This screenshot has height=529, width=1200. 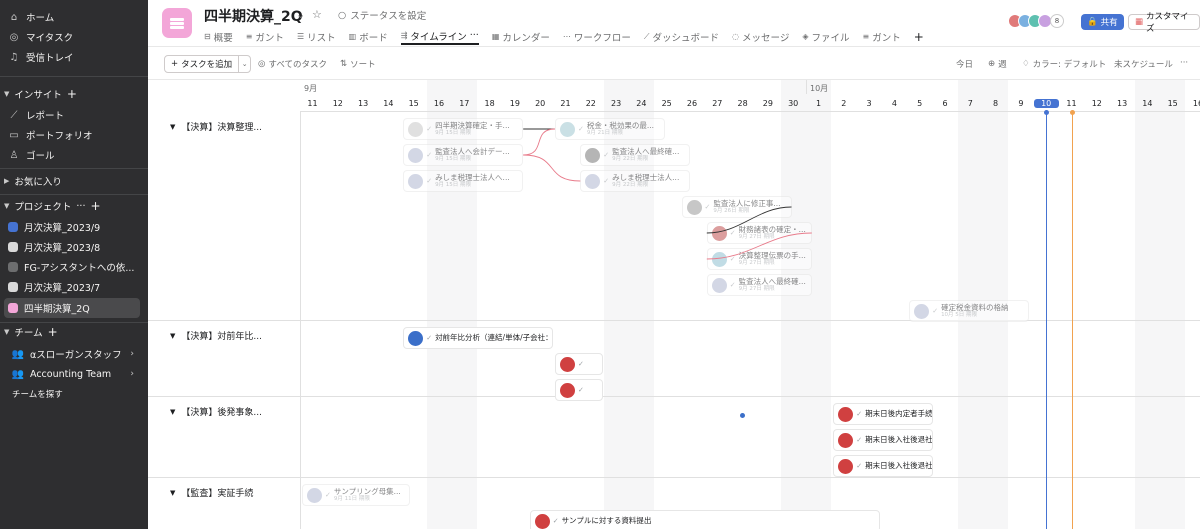 I want to click on task-bar: ✓ 決算整理伝票の手... 9月 27日 期限, so click(x=759, y=259).